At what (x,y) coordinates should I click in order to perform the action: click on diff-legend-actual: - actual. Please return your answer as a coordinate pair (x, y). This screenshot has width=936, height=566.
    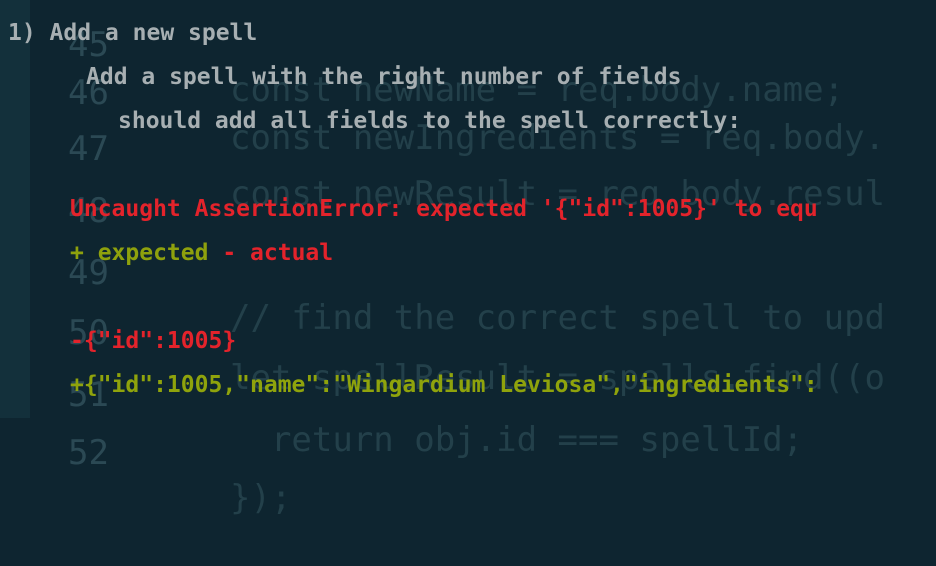
    Looking at the image, I should click on (278, 253).